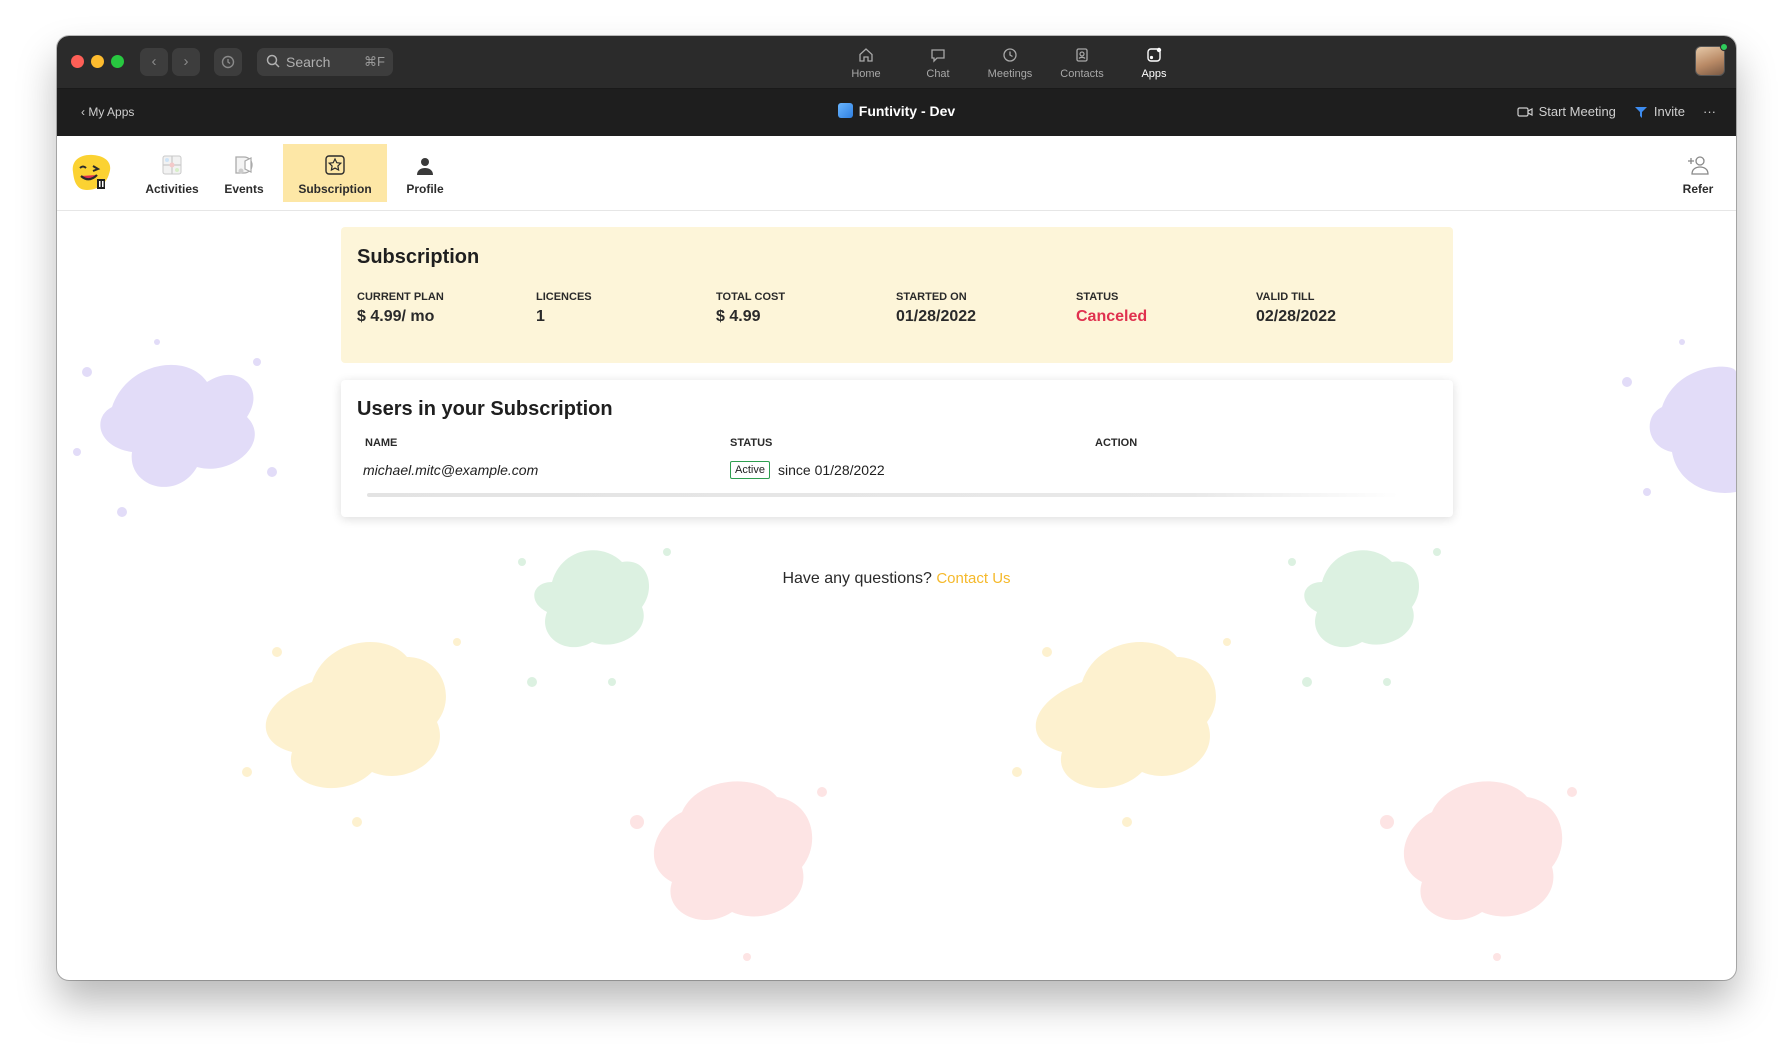  I want to click on search-input: Search ⌘F, so click(325, 62).